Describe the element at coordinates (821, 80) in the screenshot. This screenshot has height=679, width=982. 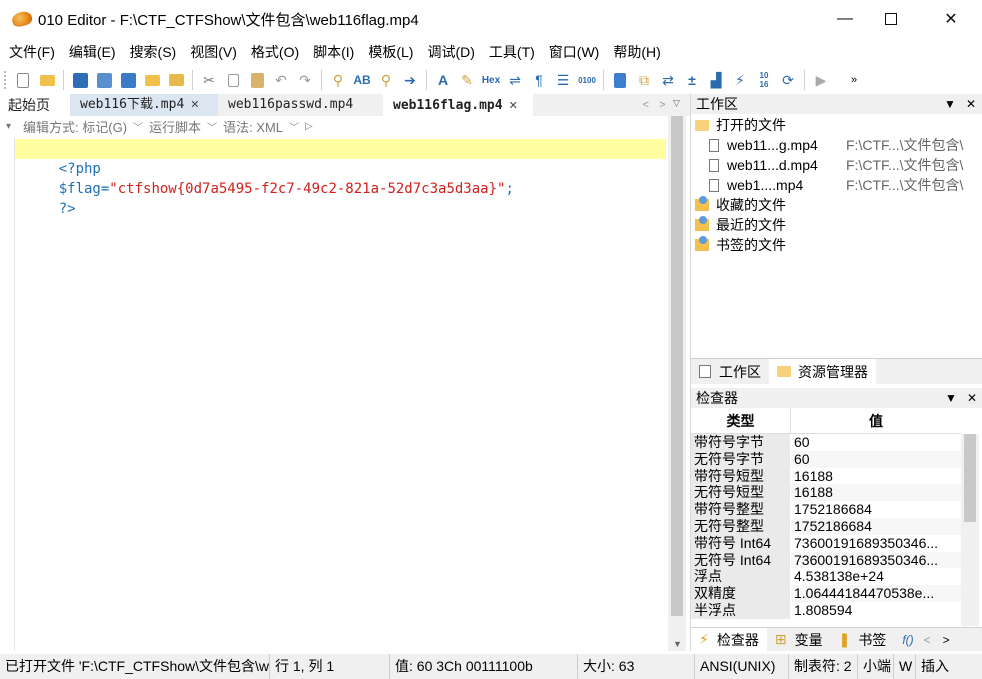
I see `run-button: ▶` at that location.